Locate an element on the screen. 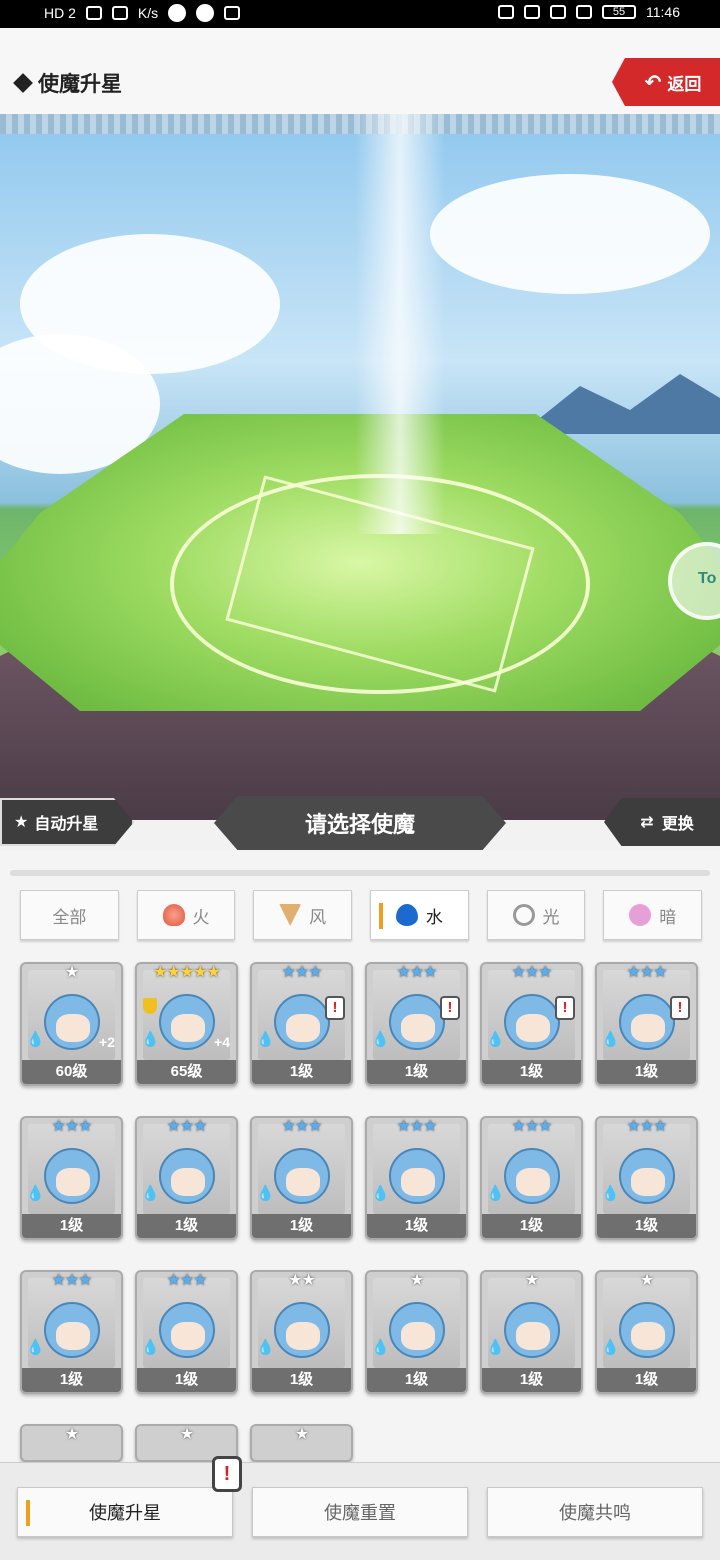 The height and width of the screenshot is (1560, 720). filter-dark: 暗 is located at coordinates (653, 915).